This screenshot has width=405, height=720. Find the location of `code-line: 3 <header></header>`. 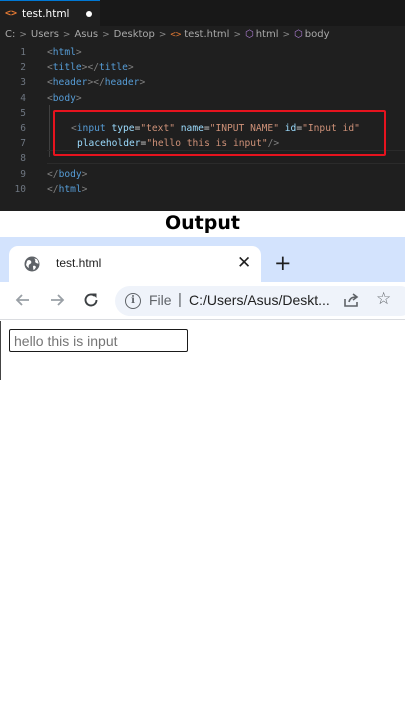

code-line: 3 <header></header> is located at coordinates (202, 82).